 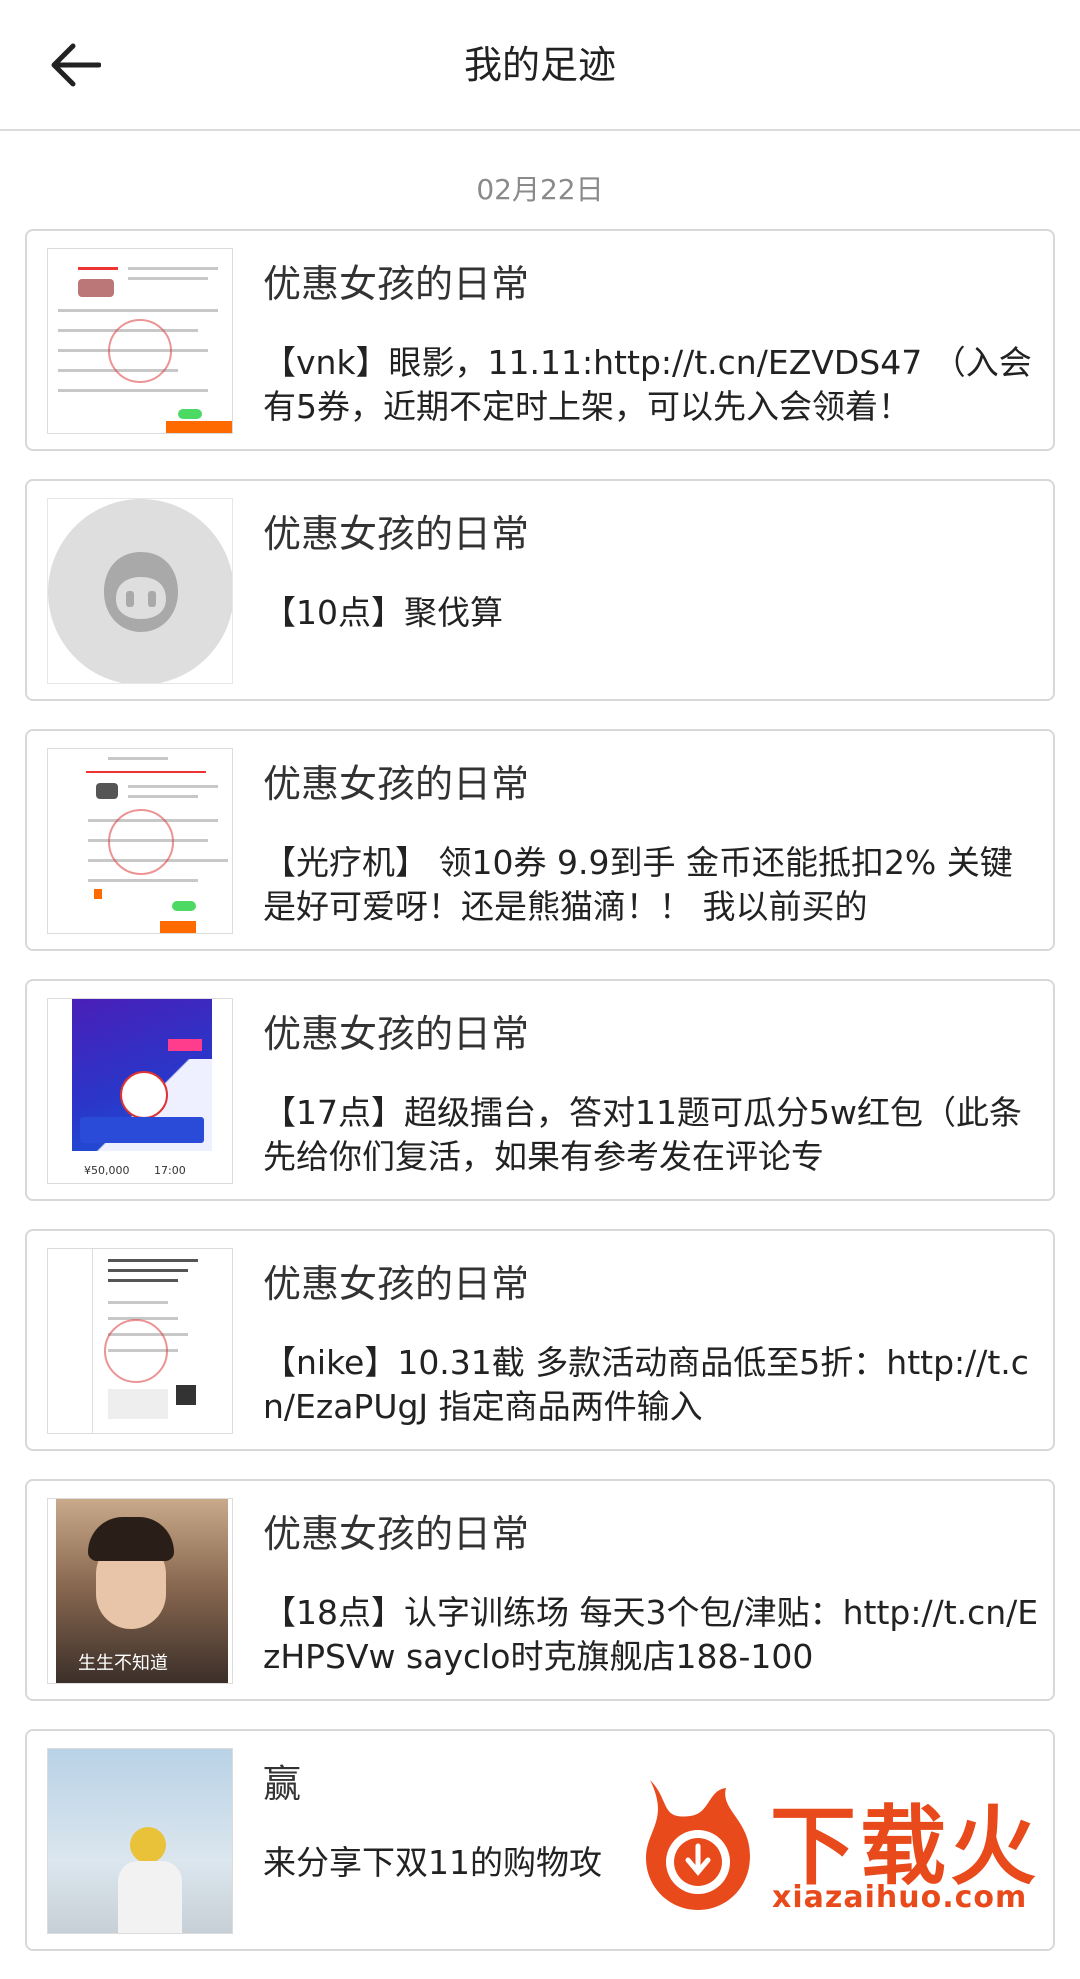 What do you see at coordinates (140, 1591) in the screenshot?
I see `post-thumbnail: 生生不知道` at bounding box center [140, 1591].